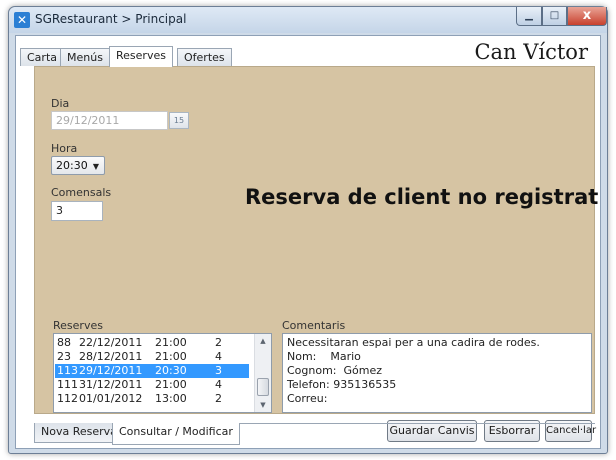 This screenshot has height=460, width=616. Describe the element at coordinates (262, 373) in the screenshot. I see `list-scrollbar: ▲ ▼` at that location.